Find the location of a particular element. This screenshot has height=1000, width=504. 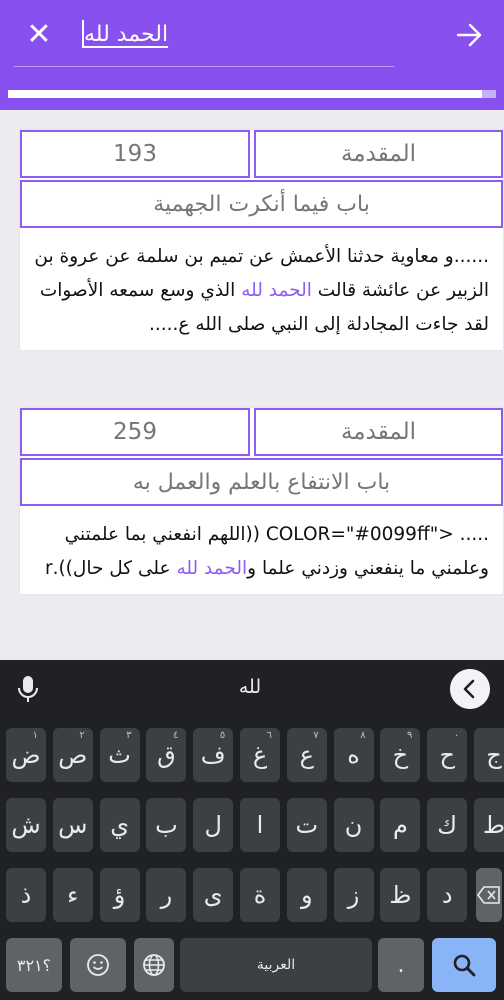

key-label: ف is located at coordinates (213, 755).